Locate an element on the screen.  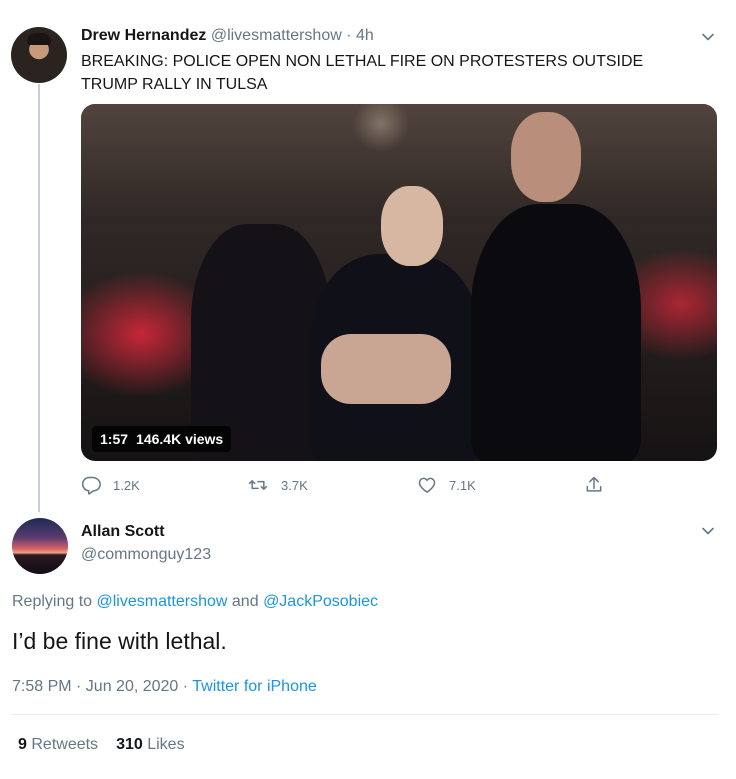
mention-link: @livesmattershow is located at coordinates (162, 601).